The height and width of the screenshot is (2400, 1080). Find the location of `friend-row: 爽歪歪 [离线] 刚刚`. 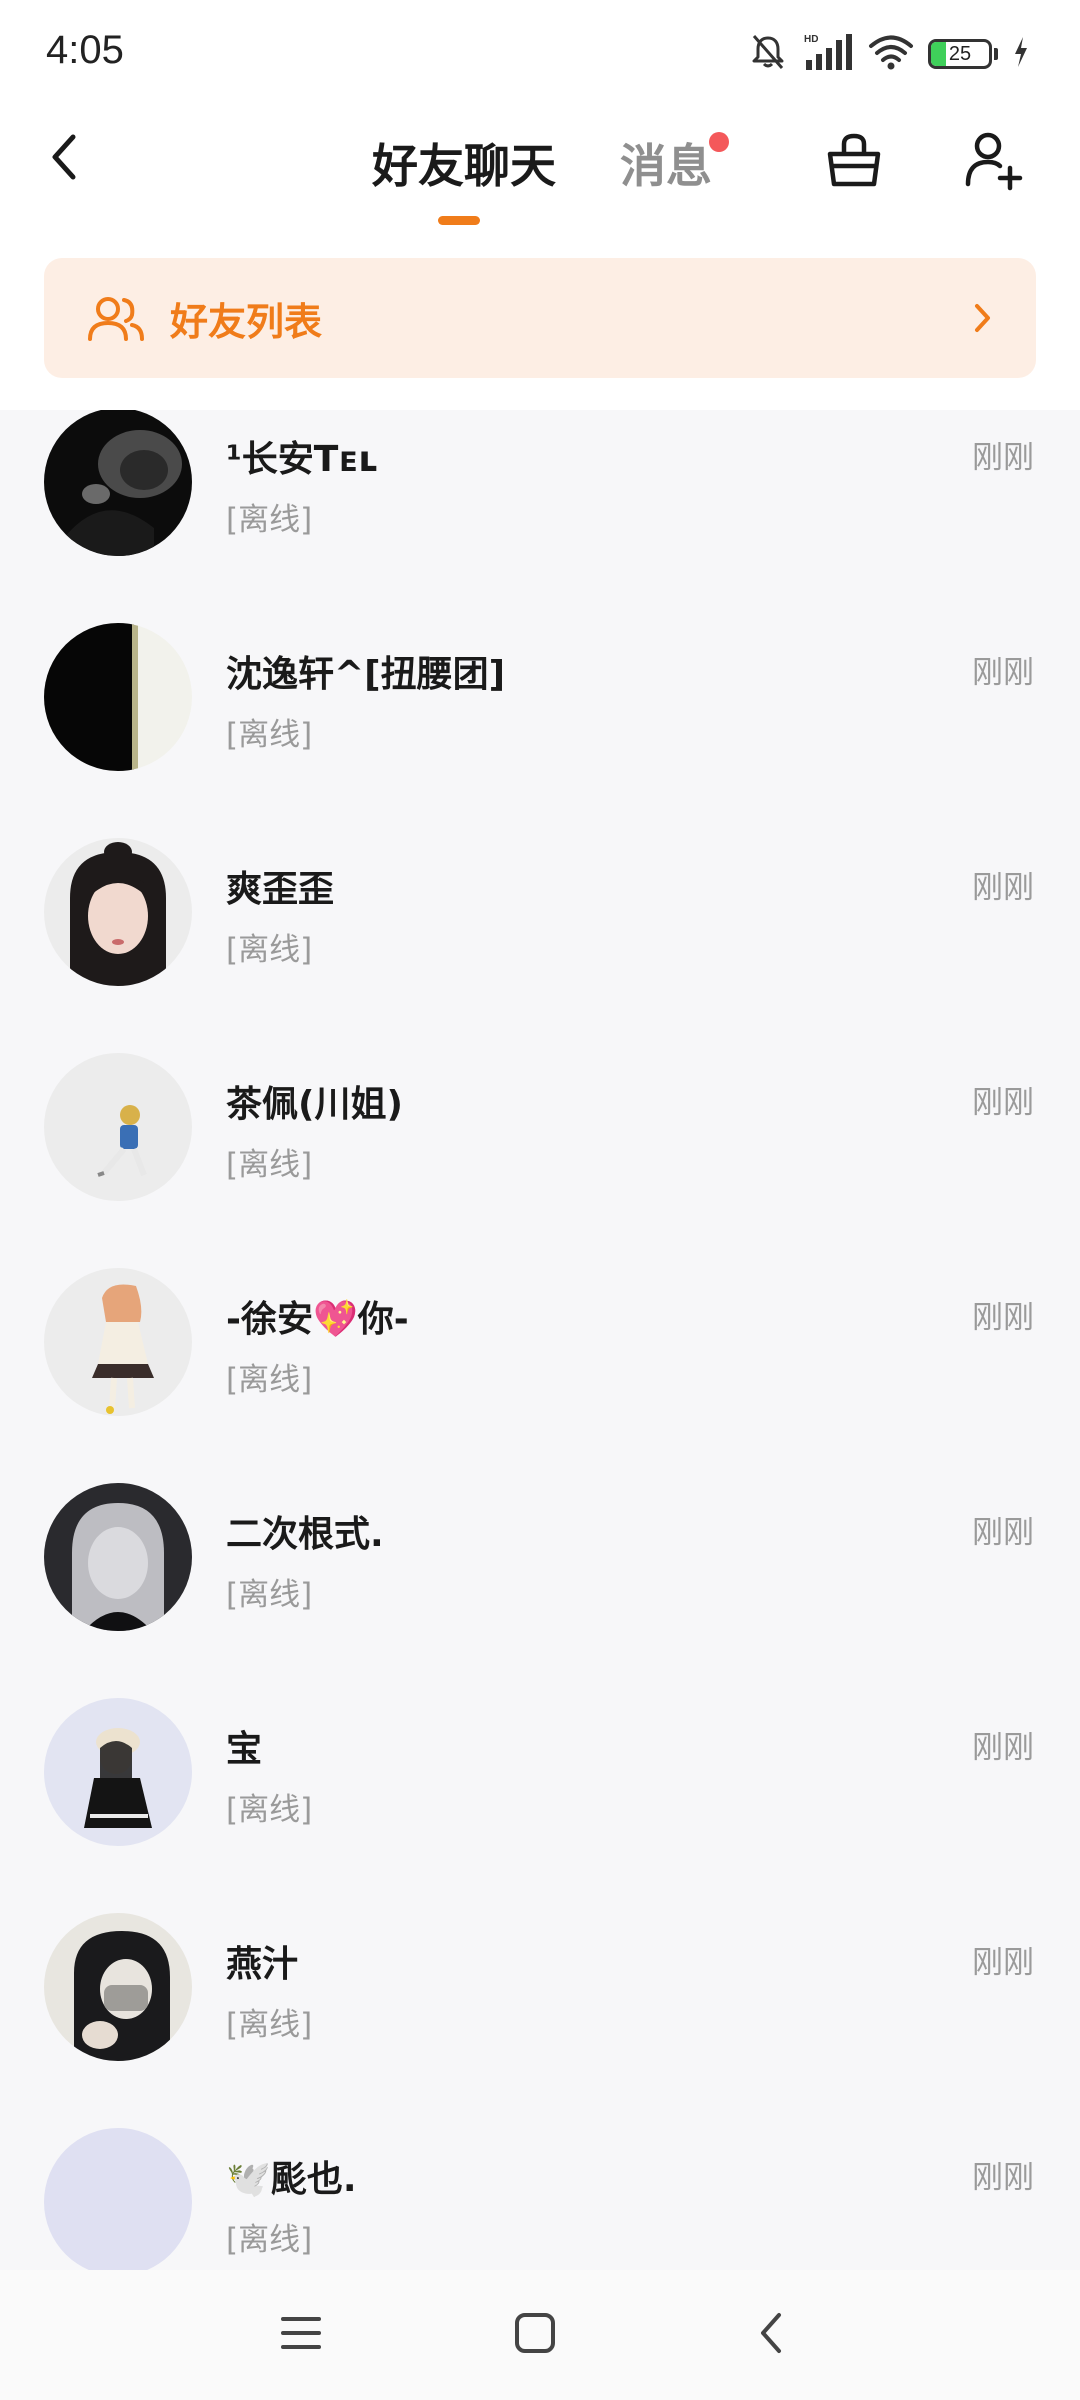

friend-row: 爽歪歪 [离线] 刚刚 is located at coordinates (540, 946).